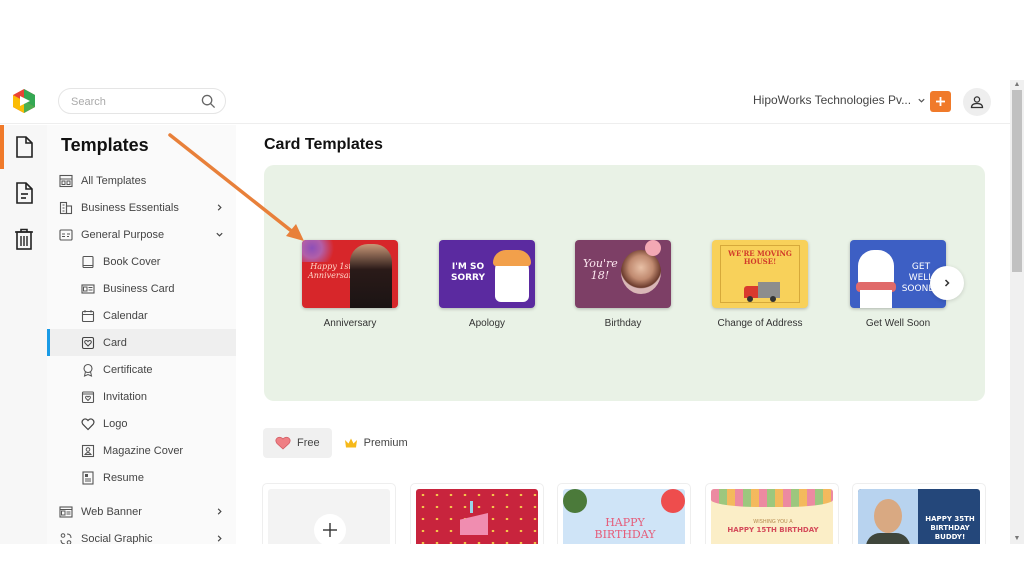 The image size is (1024, 576). I want to click on user-avatar, so click(977, 102).